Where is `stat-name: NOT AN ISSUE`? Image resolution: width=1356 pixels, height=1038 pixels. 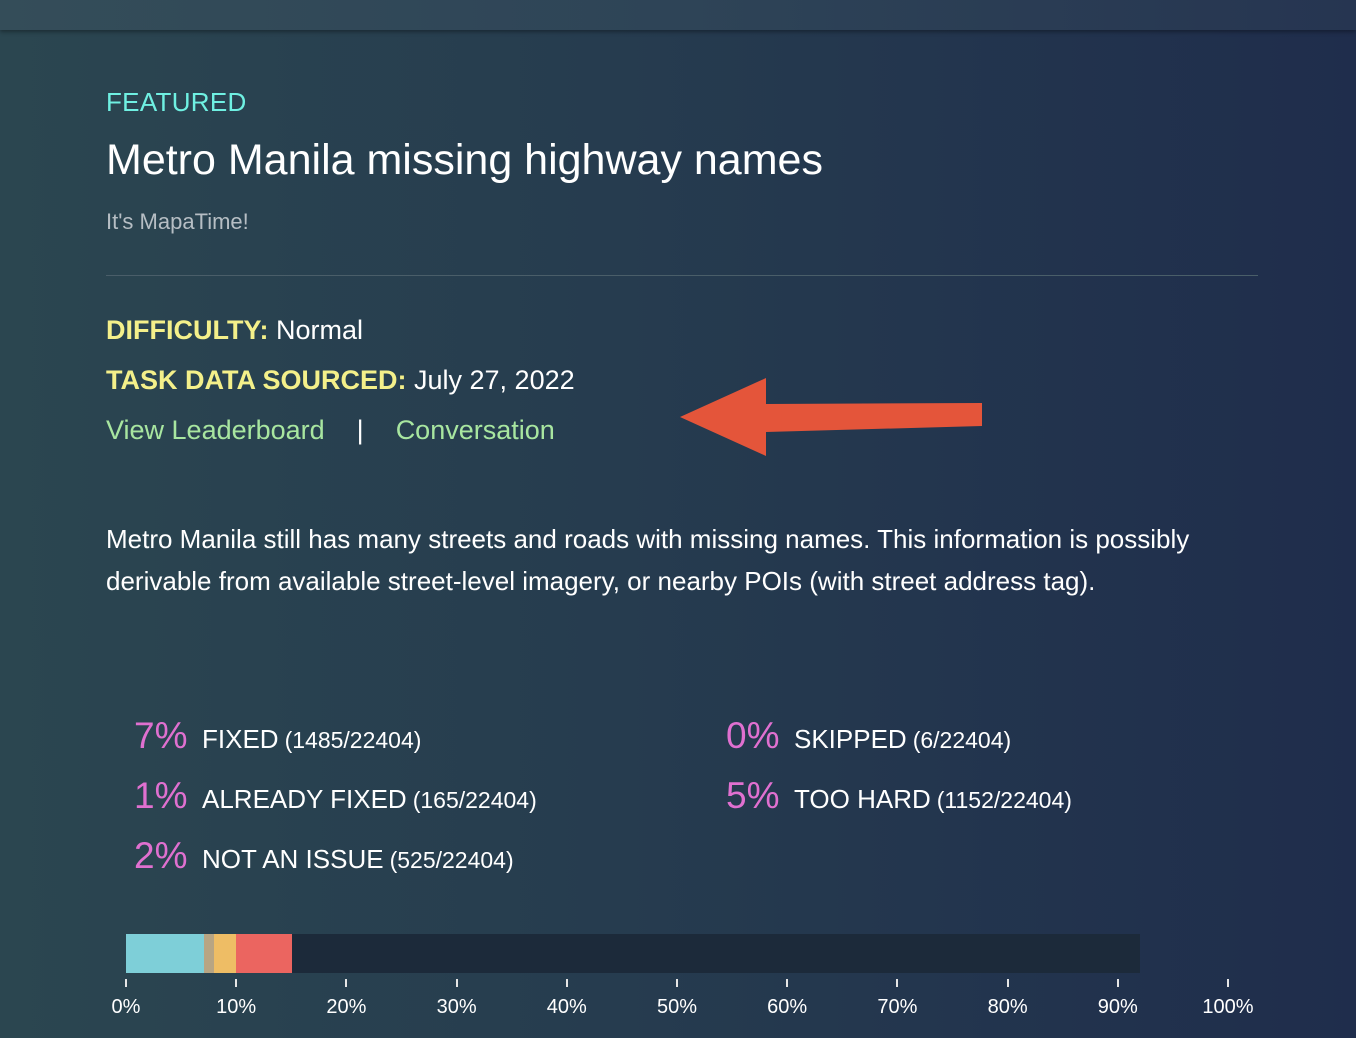 stat-name: NOT AN ISSUE is located at coordinates (293, 859).